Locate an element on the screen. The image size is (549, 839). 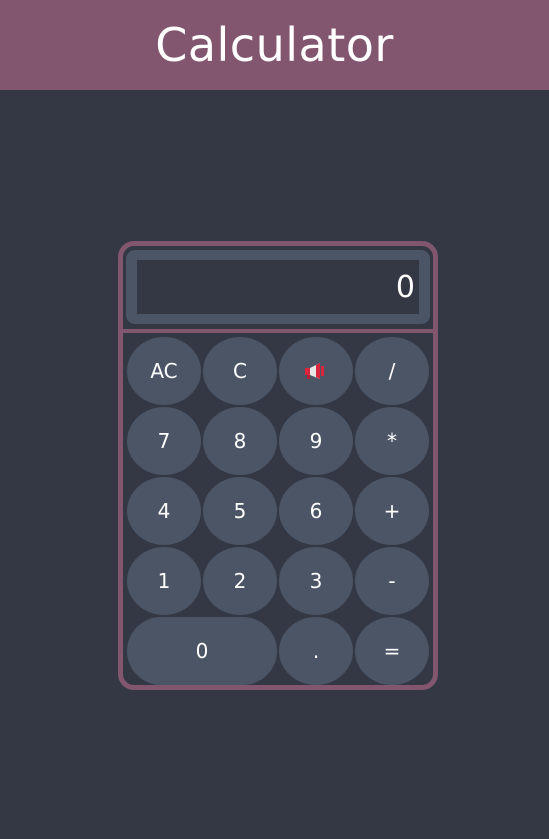
key-6-button: 6 is located at coordinates (316, 511).